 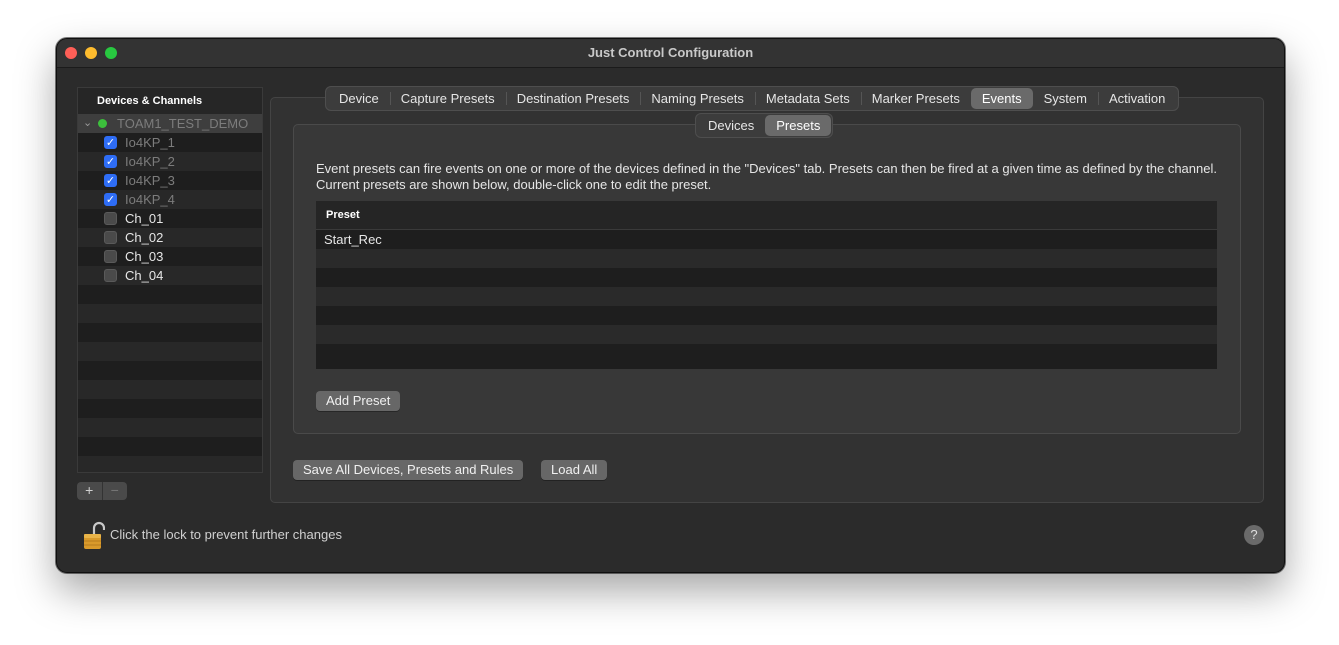 What do you see at coordinates (150, 161) in the screenshot?
I see `channel-label: Io4KP_2` at bounding box center [150, 161].